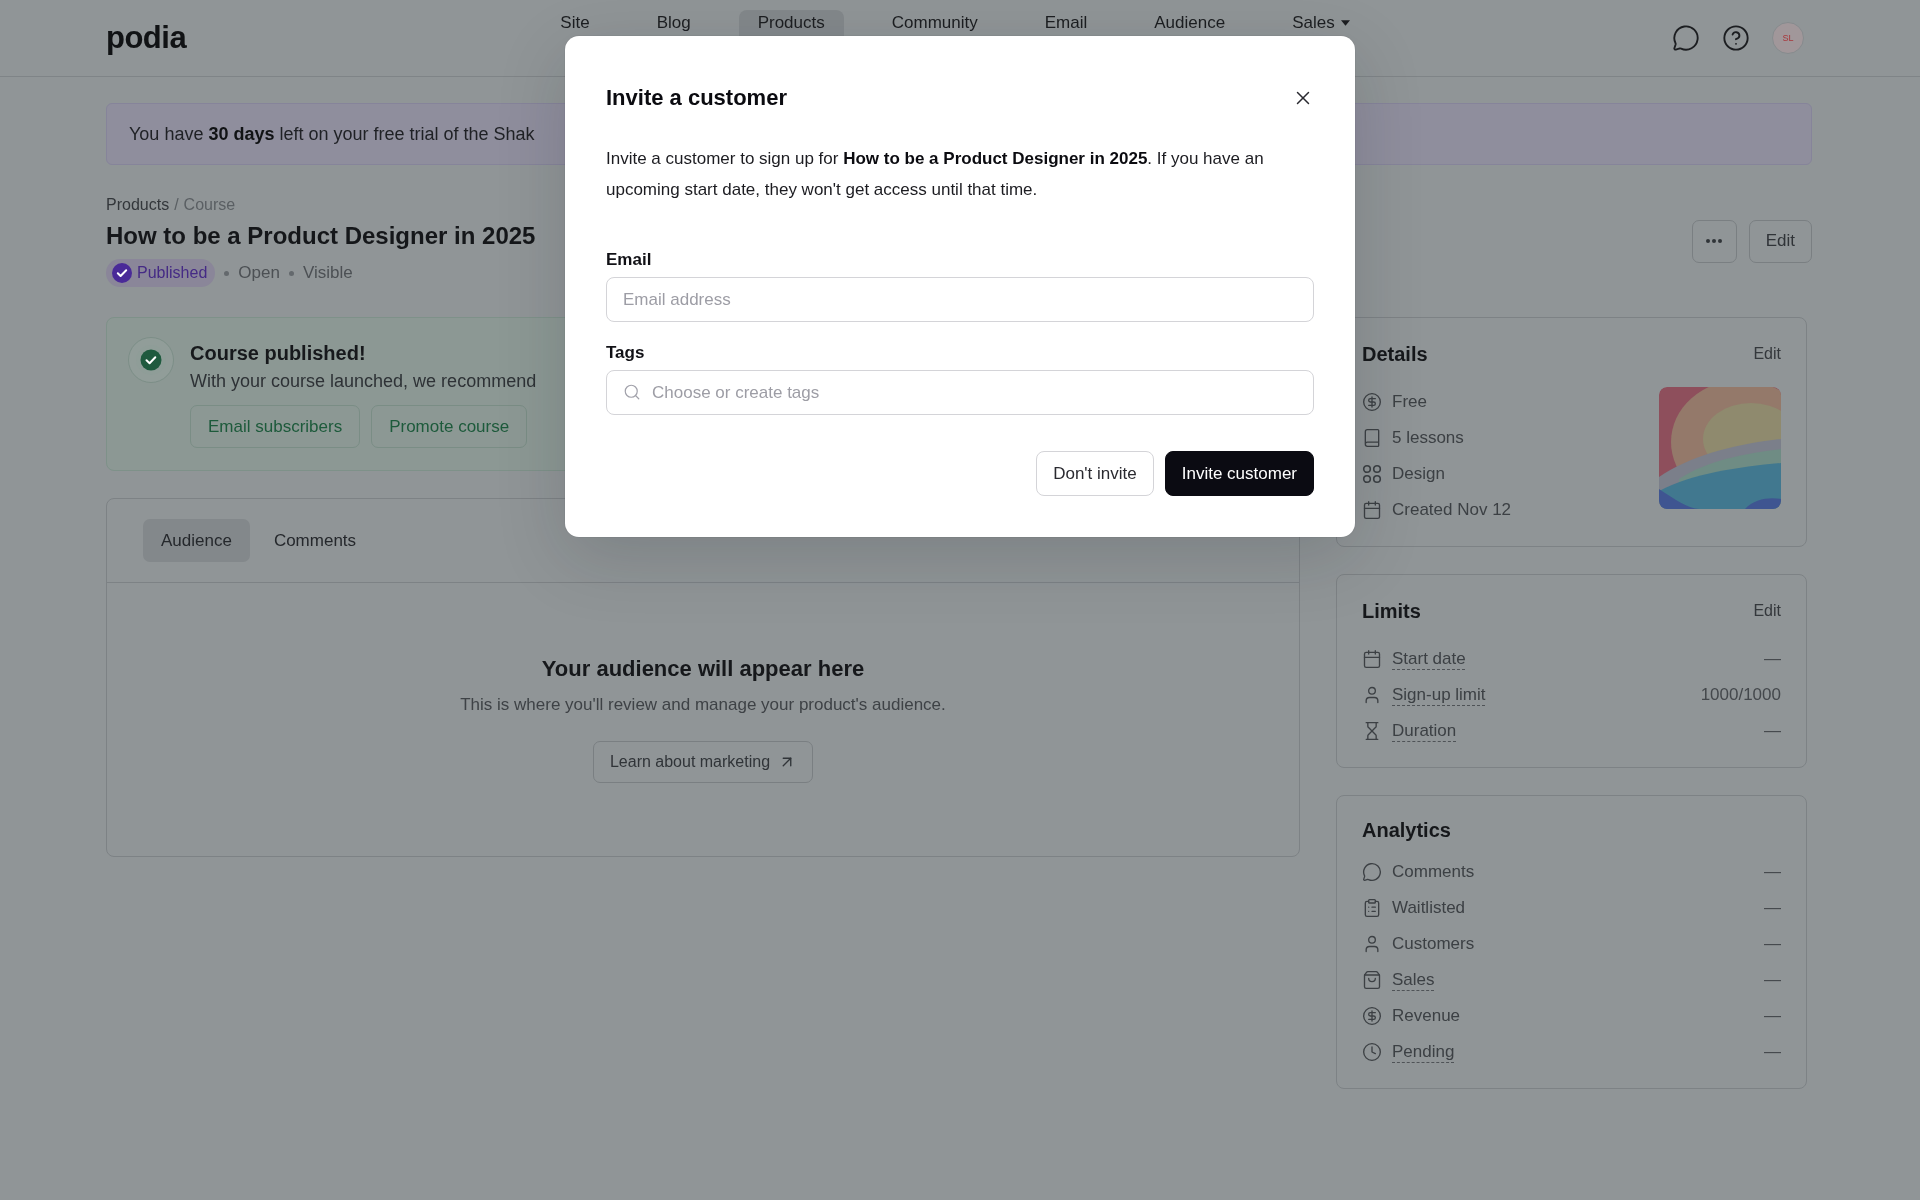  Describe the element at coordinates (1433, 944) in the screenshot. I see `row-label: Customers` at that location.